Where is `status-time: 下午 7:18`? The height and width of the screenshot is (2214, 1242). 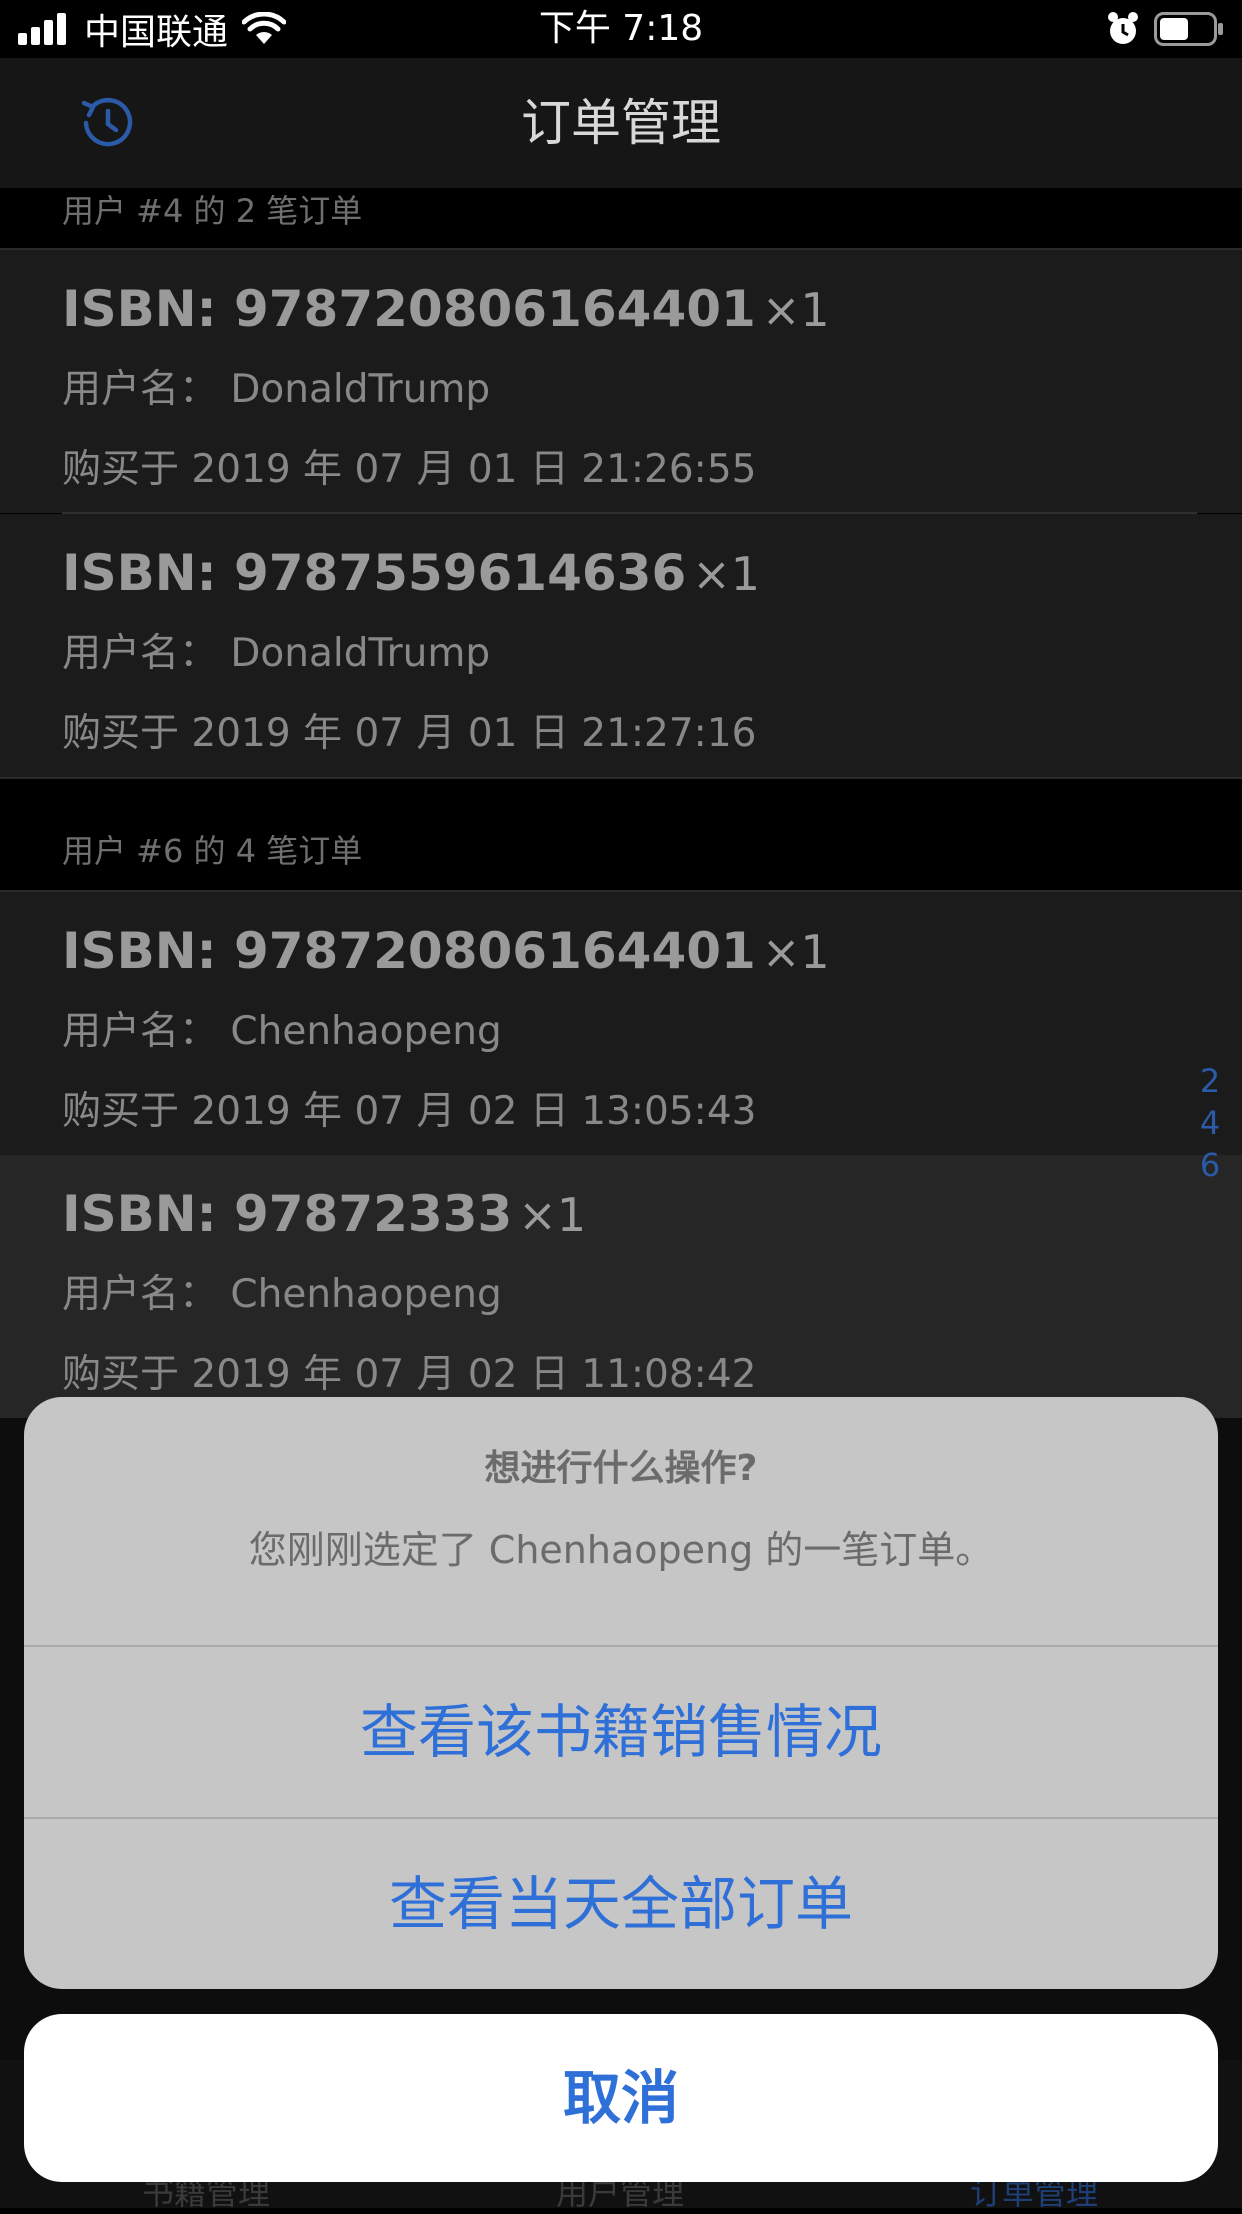 status-time: 下午 7:18 is located at coordinates (621, 28).